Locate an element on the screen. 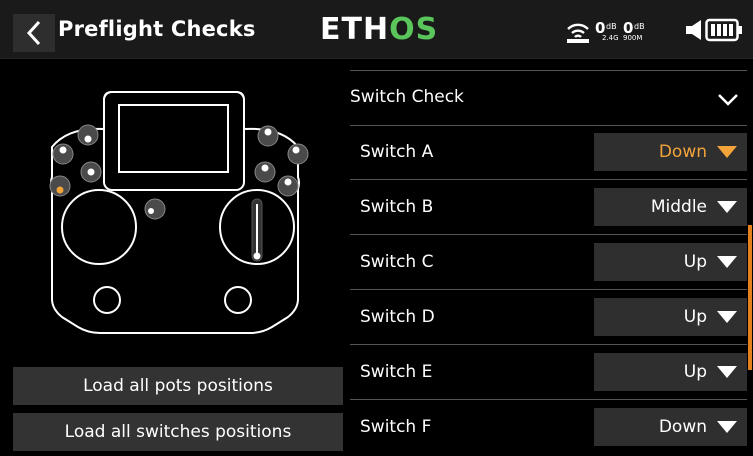 The height and width of the screenshot is (456, 753). switch-row-e: Switch E Up is located at coordinates (548, 373).